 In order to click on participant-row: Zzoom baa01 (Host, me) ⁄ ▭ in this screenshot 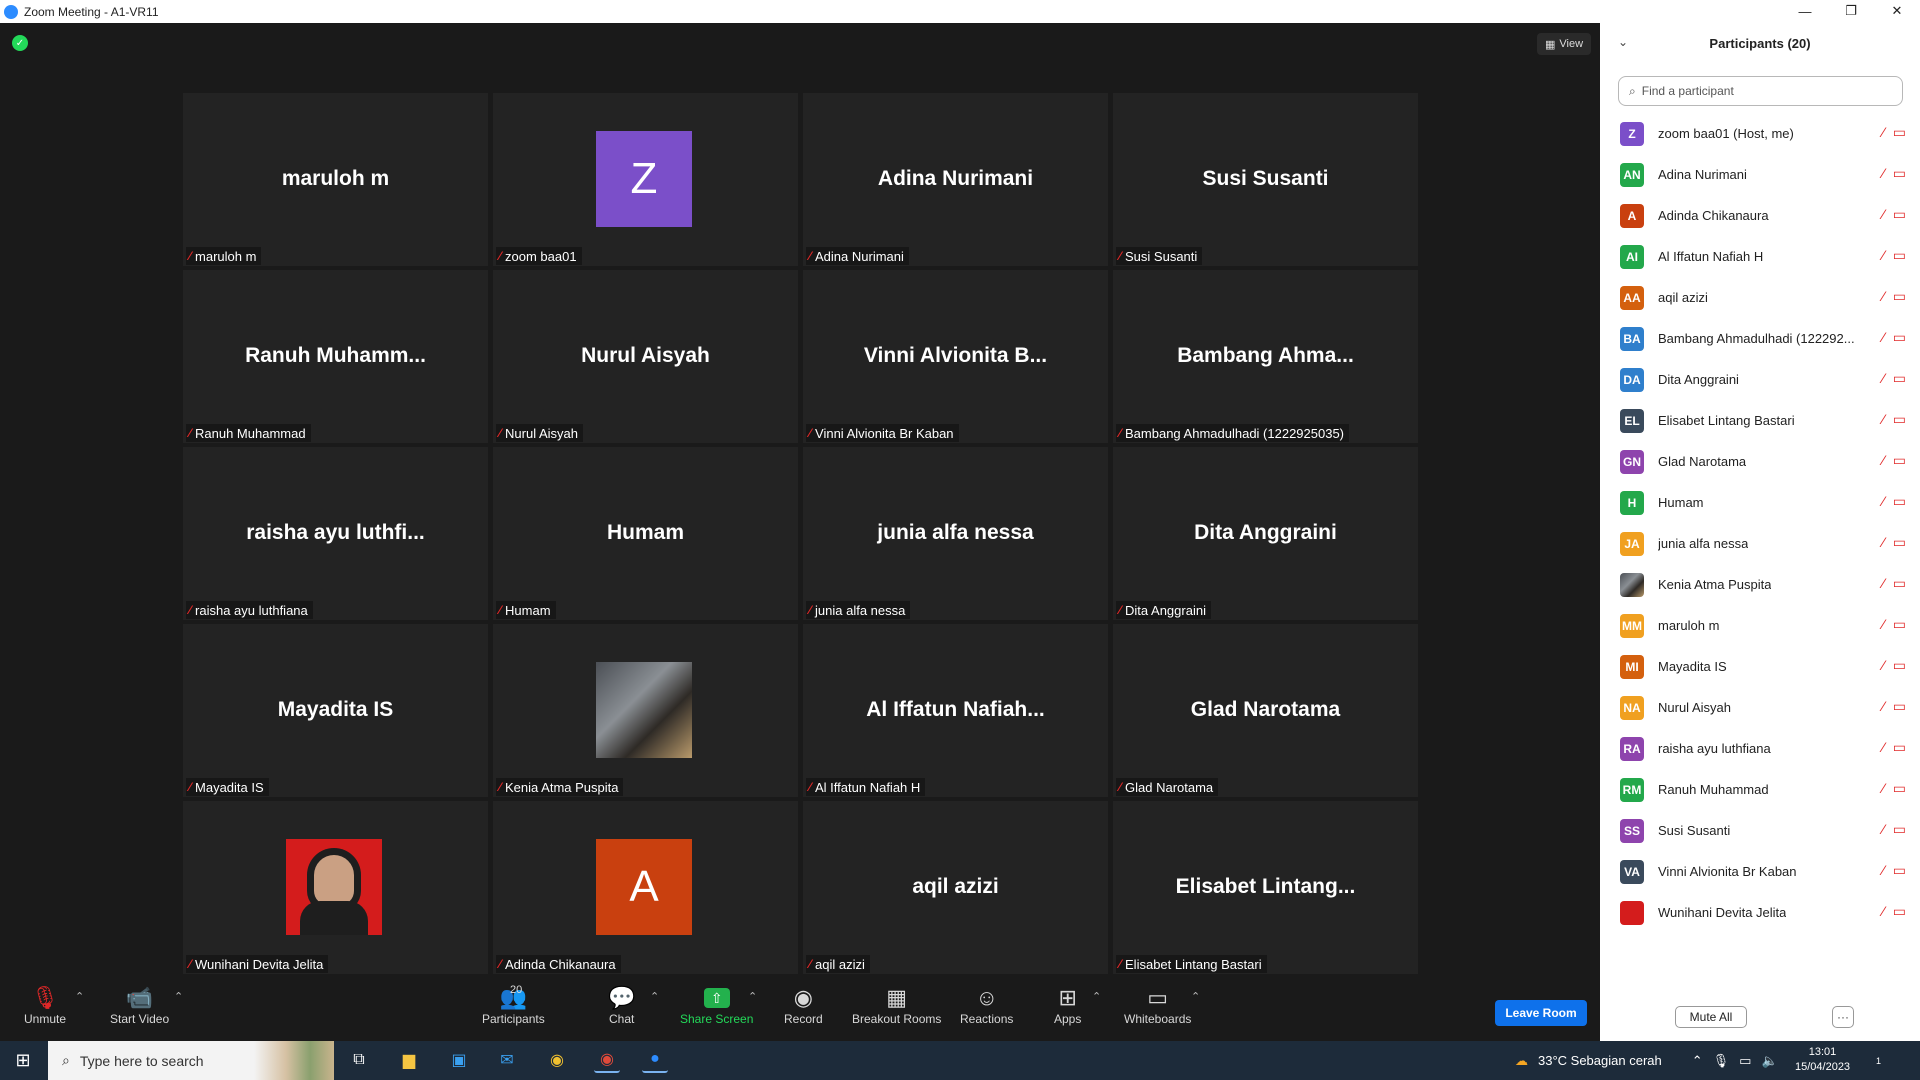, I will do `click(1760, 133)`.